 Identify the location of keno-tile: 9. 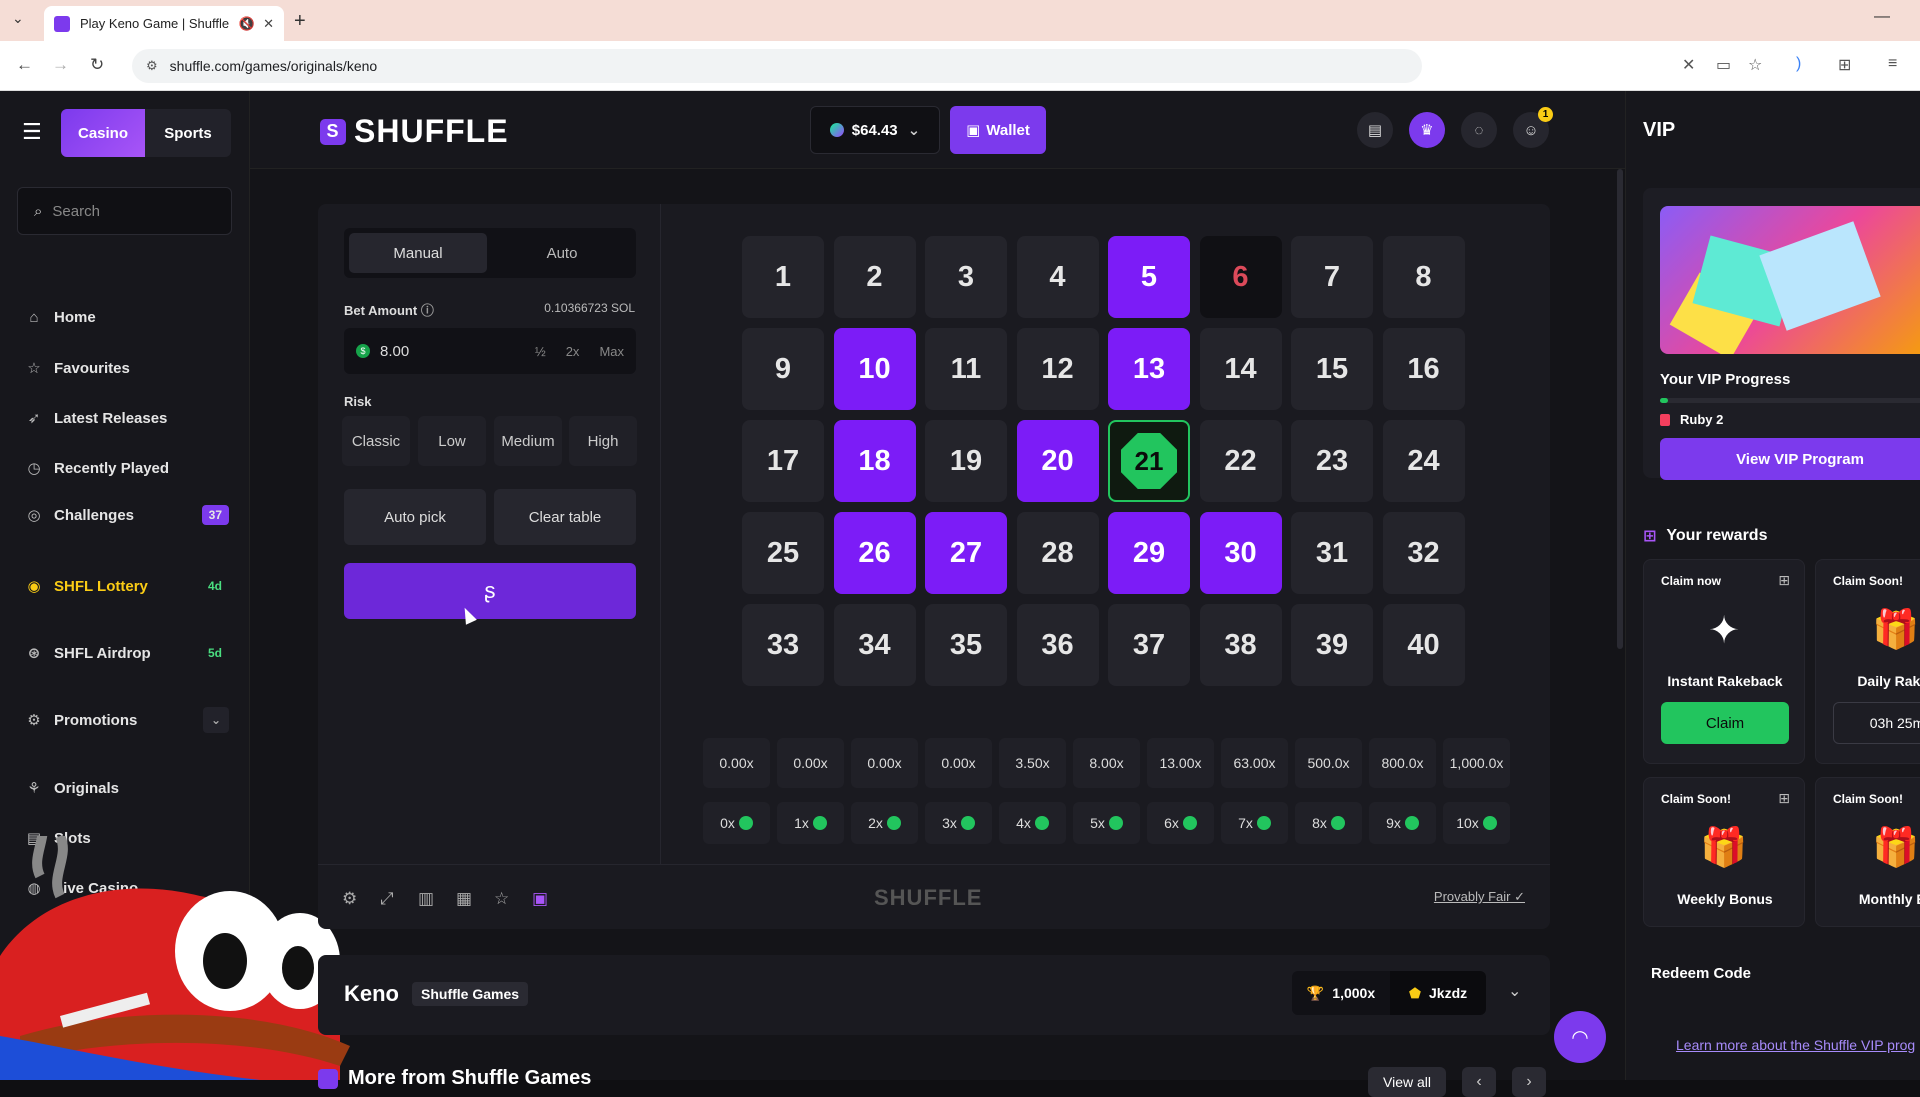
(783, 369).